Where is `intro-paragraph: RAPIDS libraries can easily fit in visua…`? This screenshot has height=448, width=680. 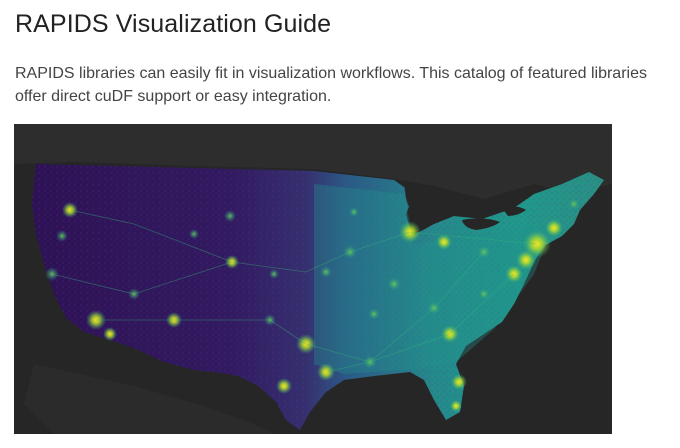
intro-paragraph: RAPIDS libraries can easily fit in visua… is located at coordinates (331, 85).